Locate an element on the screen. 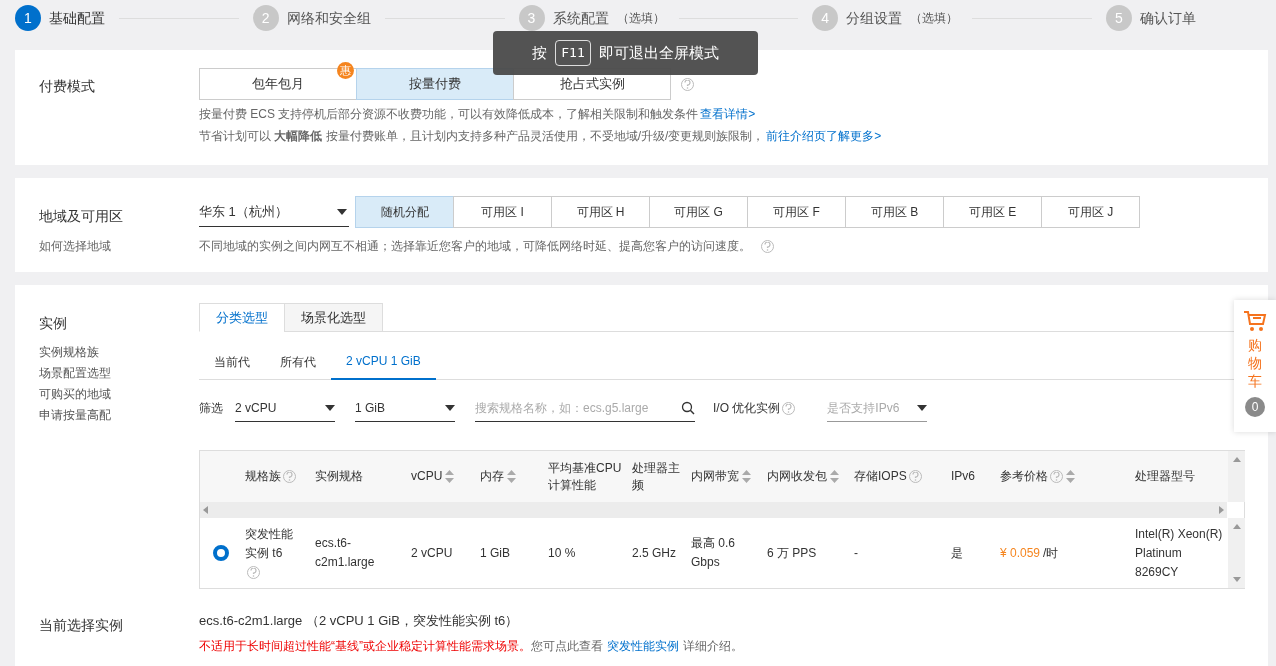 The image size is (1276, 666). region-select: 华东 1（杭州） is located at coordinates (274, 212).